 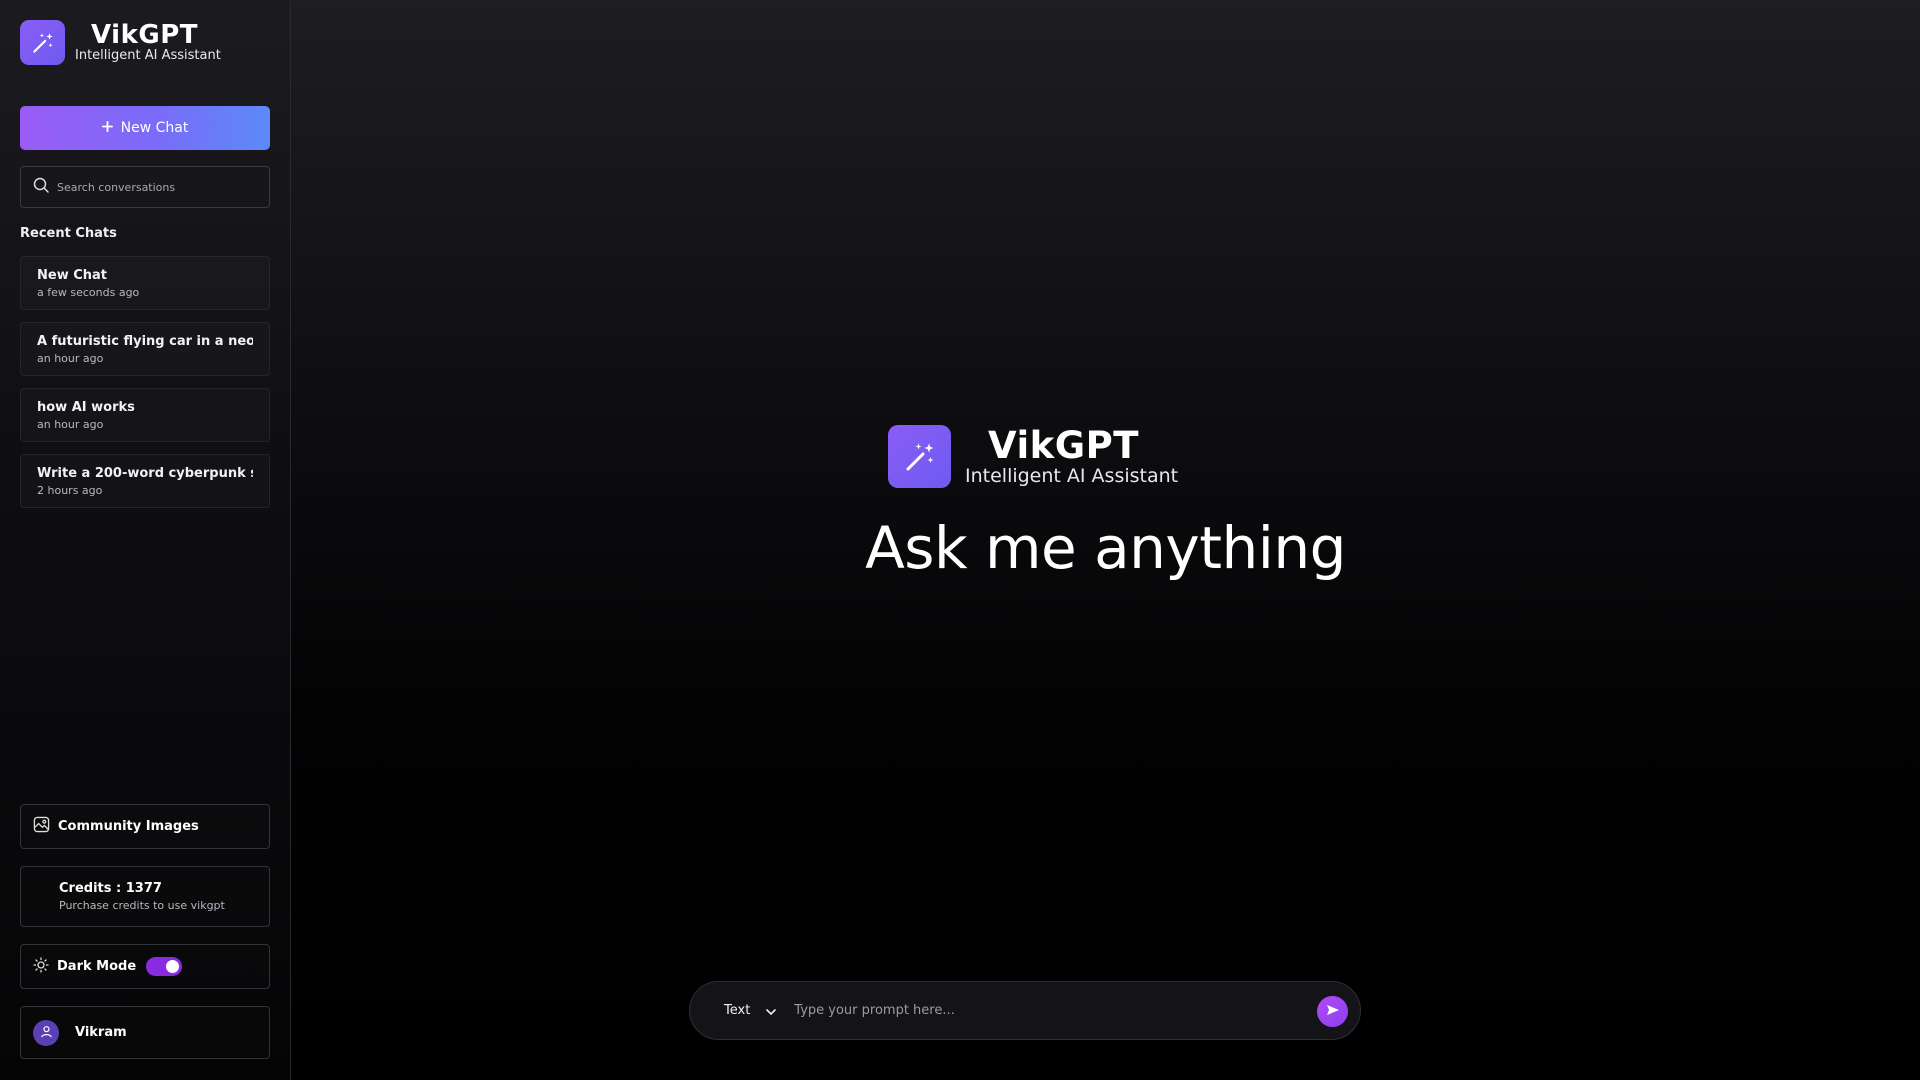 I want to click on list-item: how AI works an hour ago, so click(x=145, y=415).